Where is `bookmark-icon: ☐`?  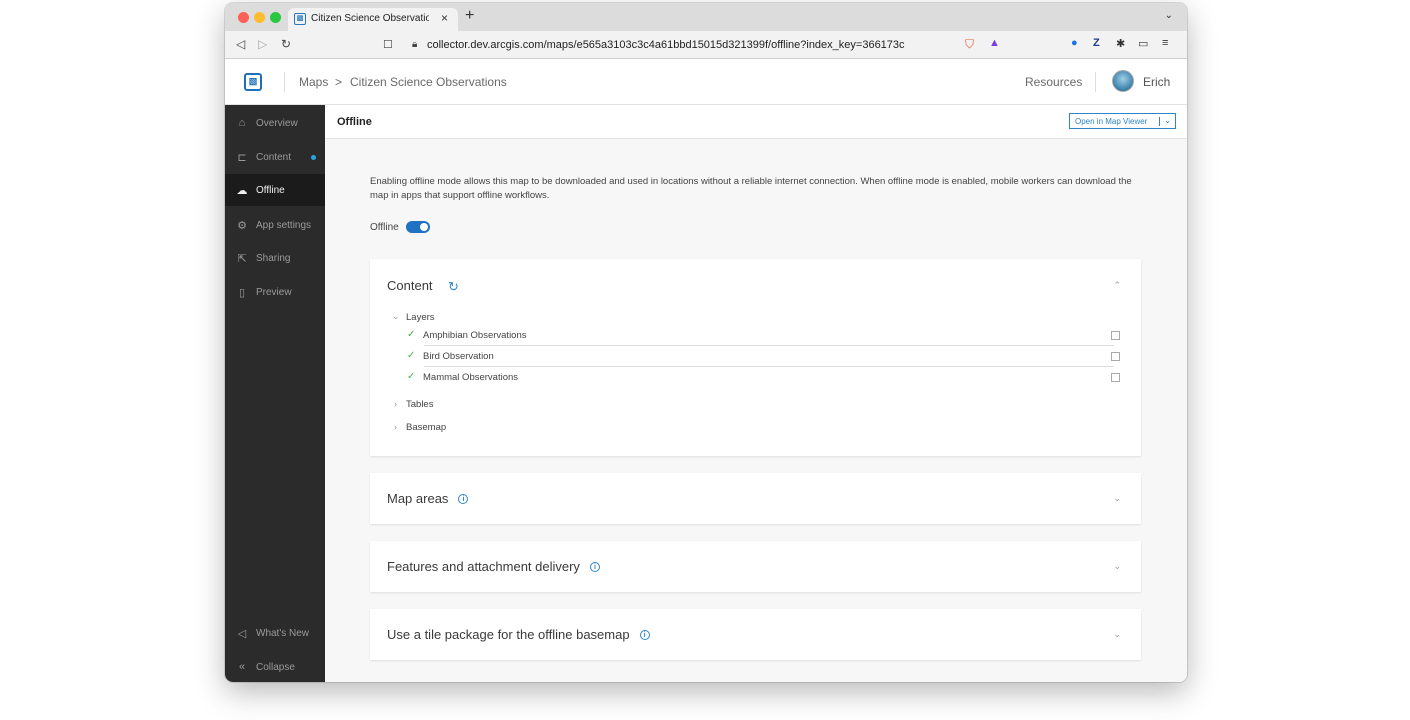 bookmark-icon: ☐ is located at coordinates (388, 44).